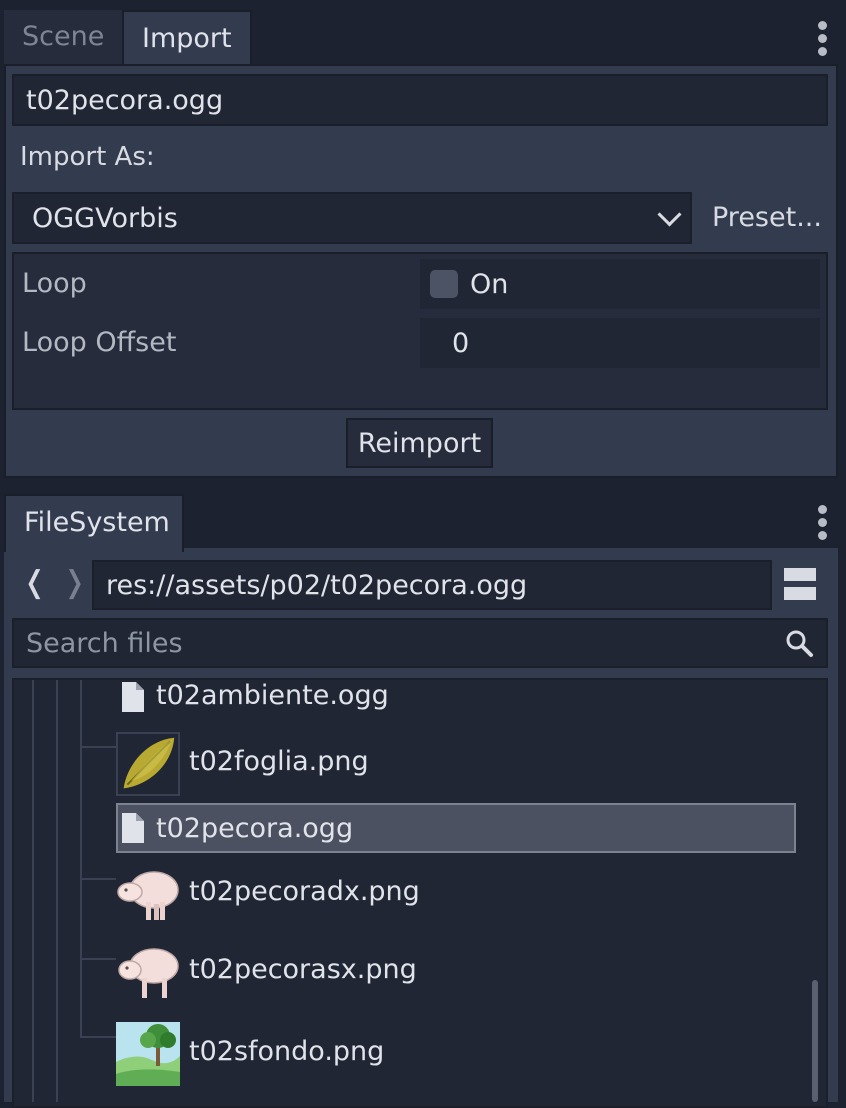 The height and width of the screenshot is (1108, 846). What do you see at coordinates (489, 284) in the screenshot?
I see `loop-checkbox-label: On` at bounding box center [489, 284].